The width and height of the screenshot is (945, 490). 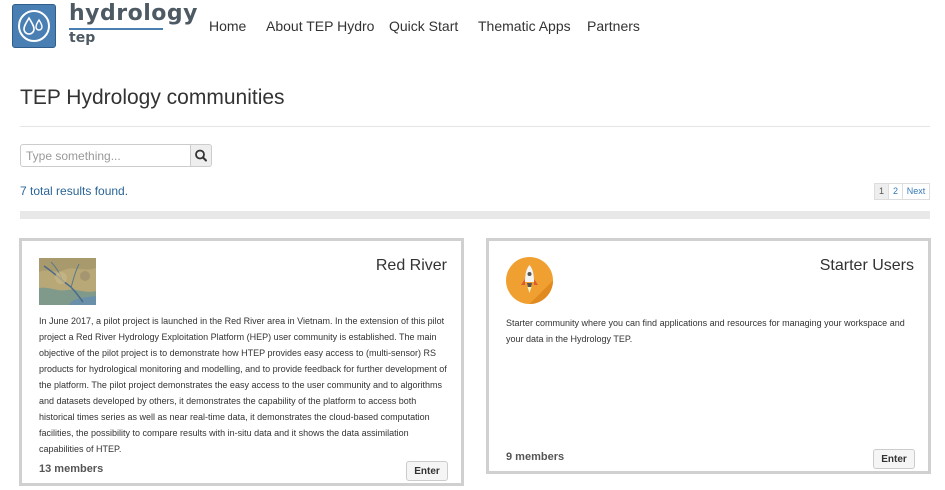 What do you see at coordinates (320, 26) in the screenshot?
I see `nav-about: About TEP Hydro` at bounding box center [320, 26].